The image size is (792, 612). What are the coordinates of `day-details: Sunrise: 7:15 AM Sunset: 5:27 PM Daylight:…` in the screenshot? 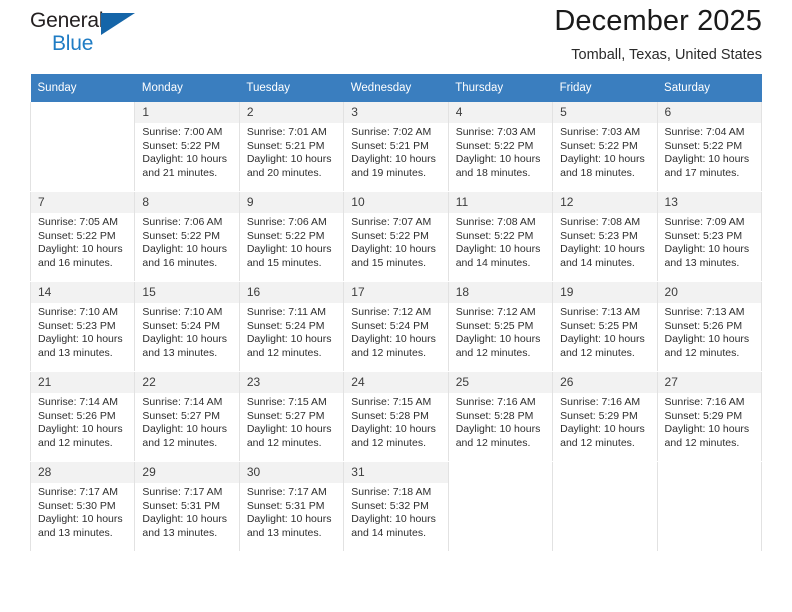 It's located at (291, 421).